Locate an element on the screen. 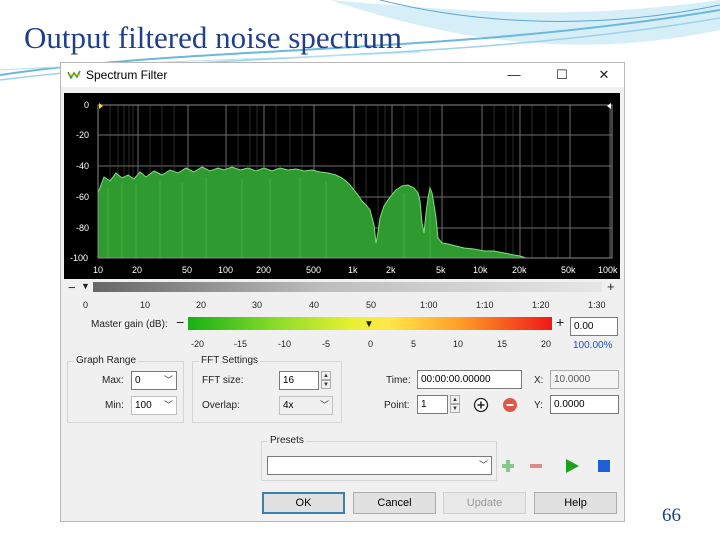 The image size is (720, 540). window-title: Spectrum Filter is located at coordinates (127, 75).